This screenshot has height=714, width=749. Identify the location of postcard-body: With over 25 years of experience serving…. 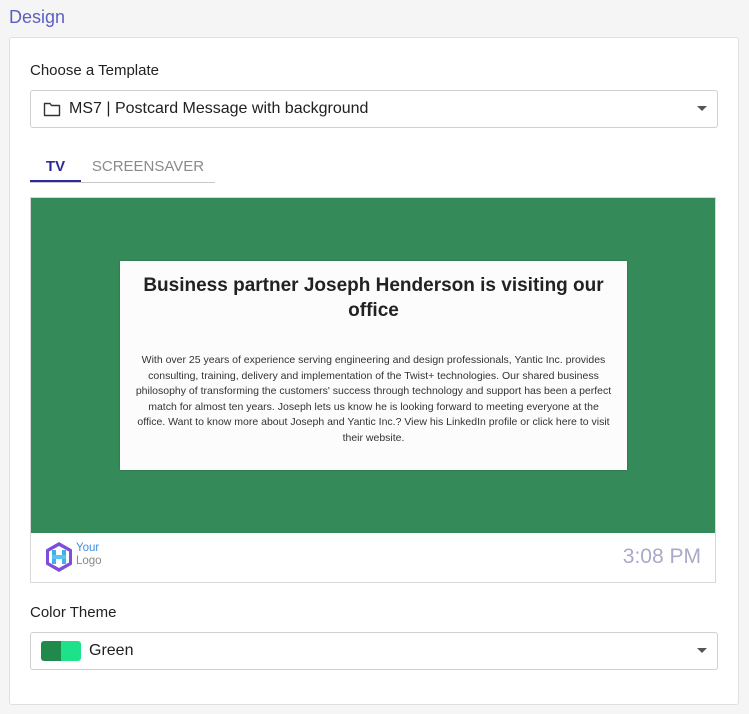
(373, 399).